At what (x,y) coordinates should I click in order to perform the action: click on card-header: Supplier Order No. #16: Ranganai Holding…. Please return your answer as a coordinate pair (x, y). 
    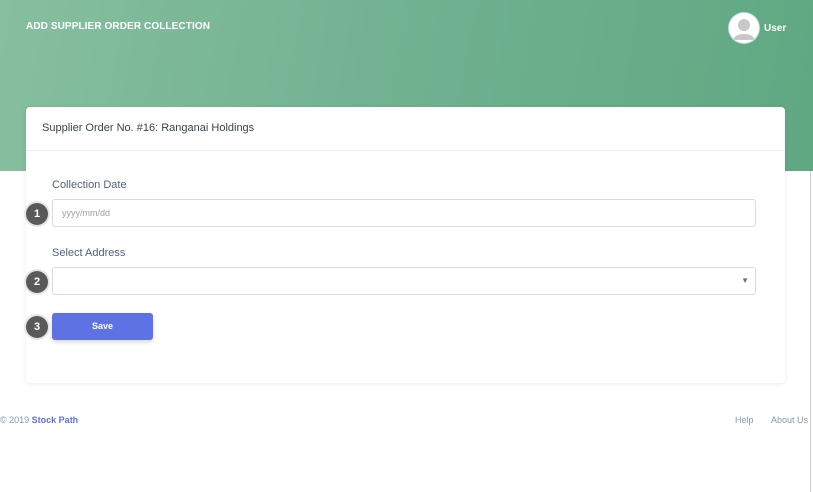
    Looking at the image, I should click on (405, 129).